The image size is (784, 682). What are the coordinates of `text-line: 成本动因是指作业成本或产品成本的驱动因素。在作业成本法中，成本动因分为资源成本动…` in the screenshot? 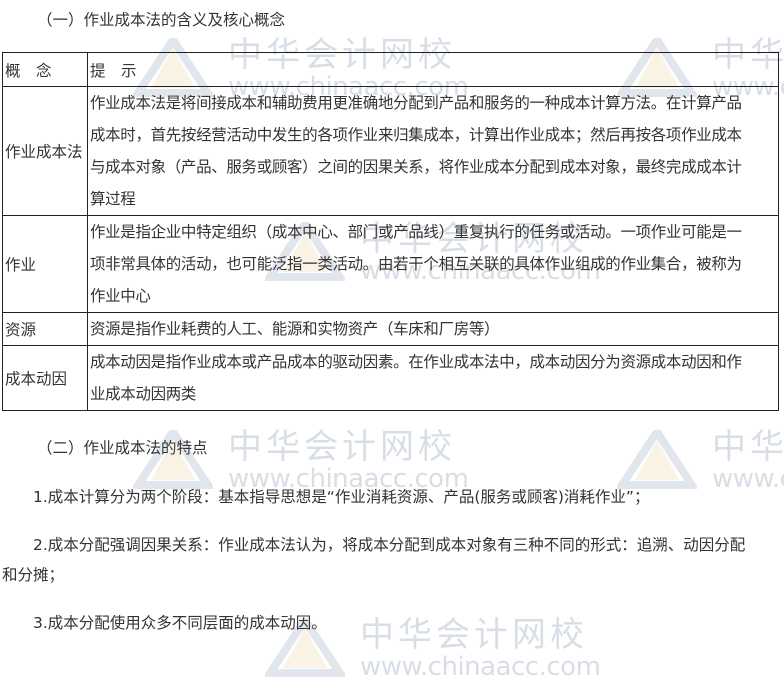 It's located at (416, 362).